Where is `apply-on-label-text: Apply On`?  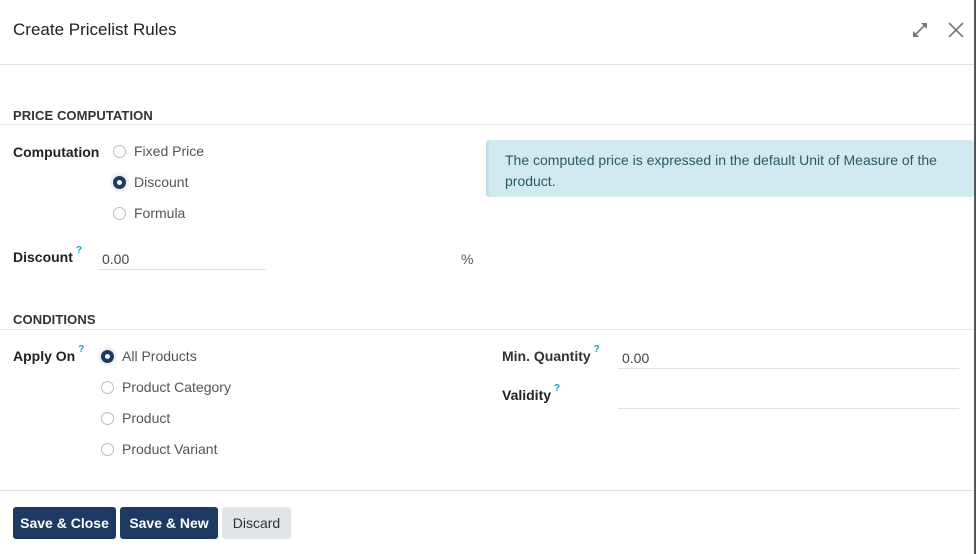 apply-on-label-text: Apply On is located at coordinates (44, 356).